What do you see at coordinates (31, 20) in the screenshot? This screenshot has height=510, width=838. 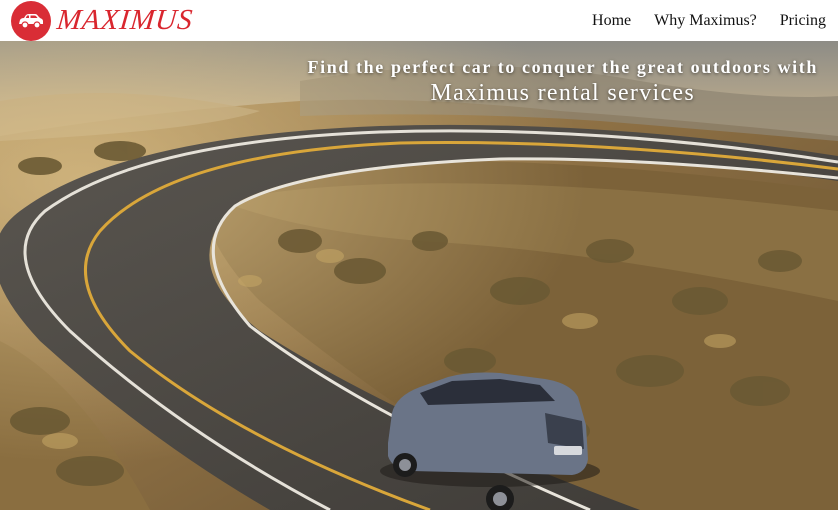 I see `car-icon` at bounding box center [31, 20].